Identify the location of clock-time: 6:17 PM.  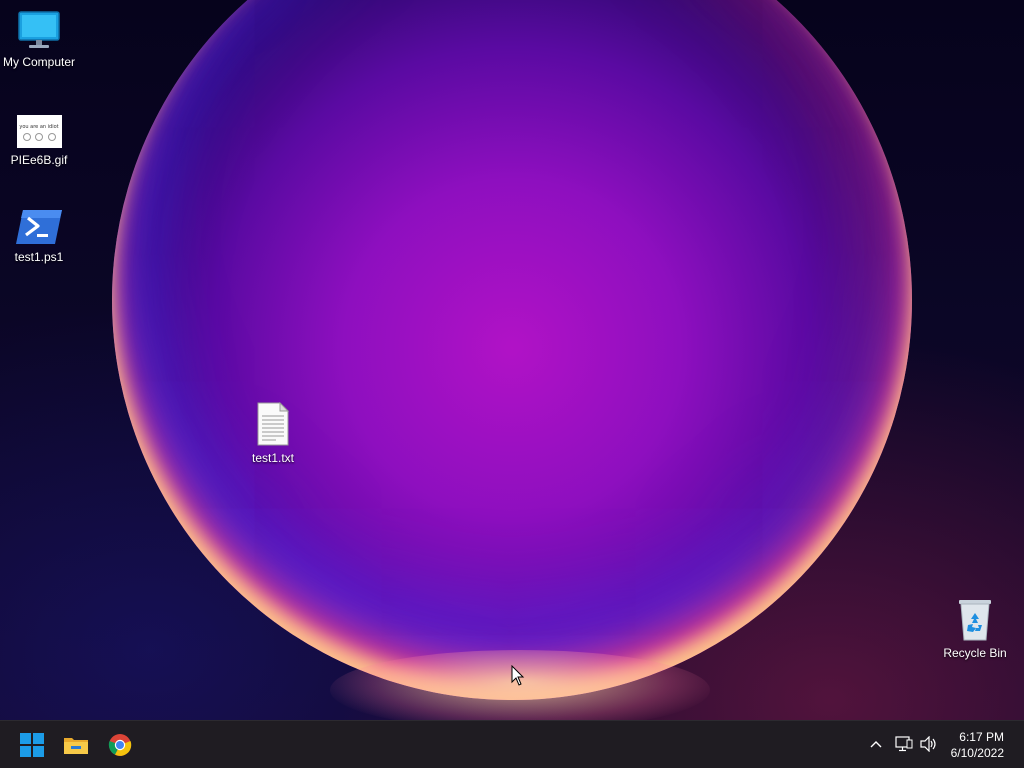
(981, 737).